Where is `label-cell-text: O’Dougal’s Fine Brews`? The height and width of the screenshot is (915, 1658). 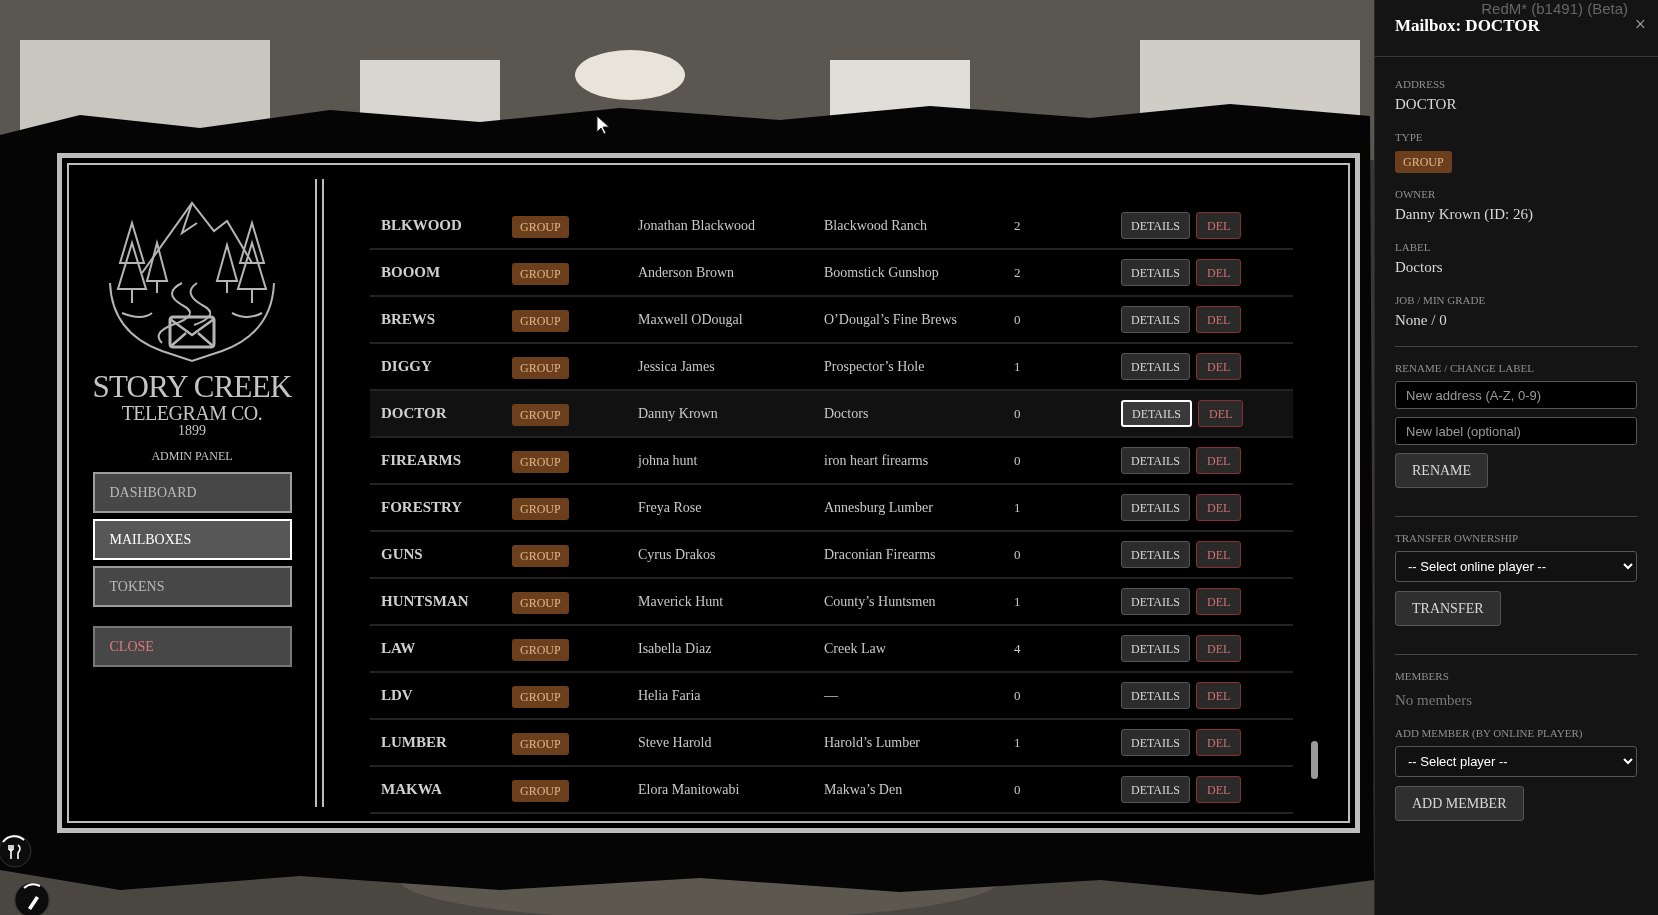
label-cell-text: O’Dougal’s Fine Brews is located at coordinates (891, 320).